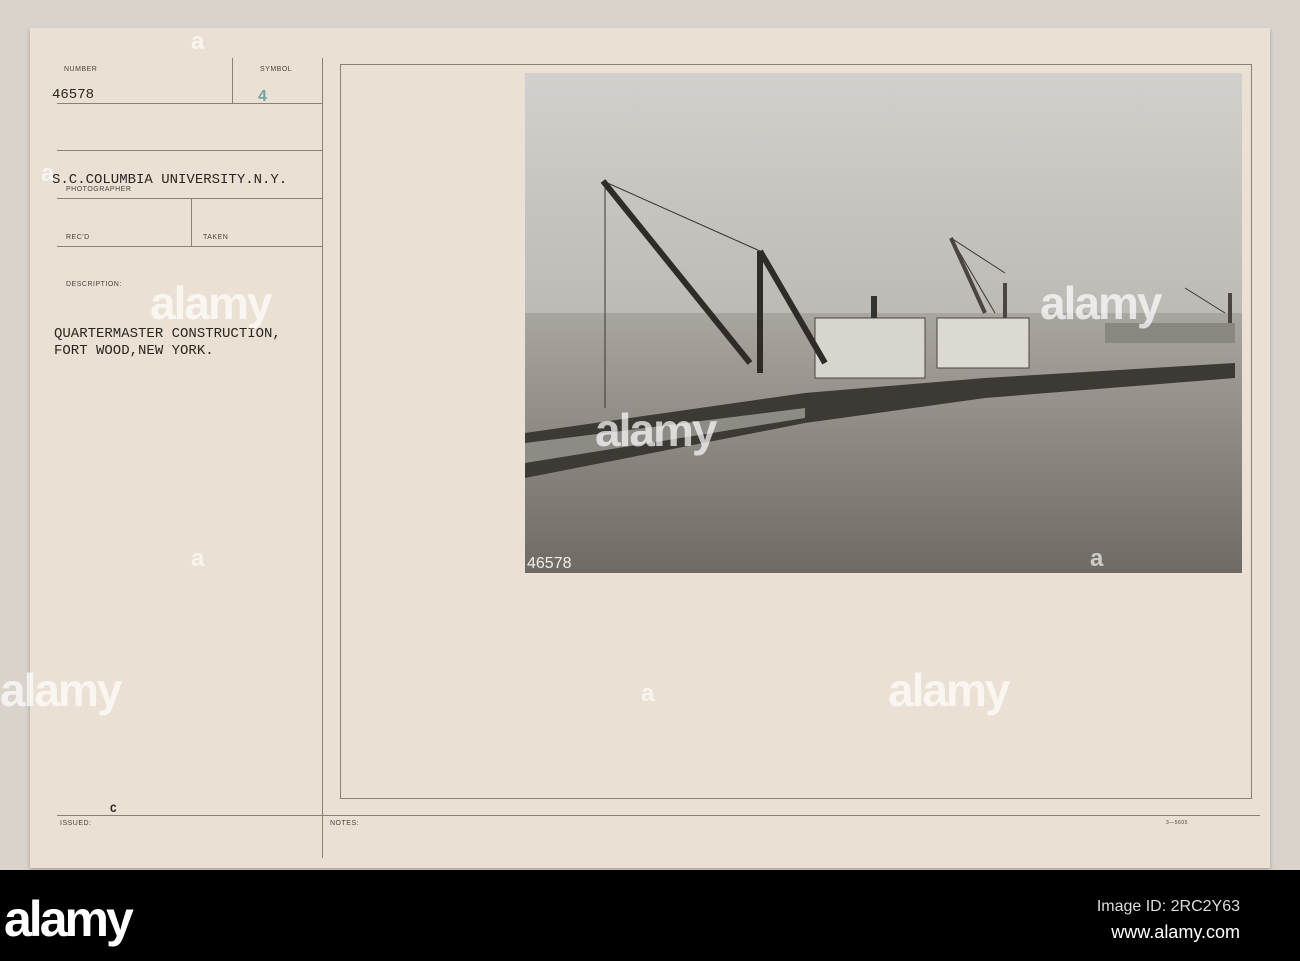  I want to click on alamy-logo: alamy, so click(69, 919).